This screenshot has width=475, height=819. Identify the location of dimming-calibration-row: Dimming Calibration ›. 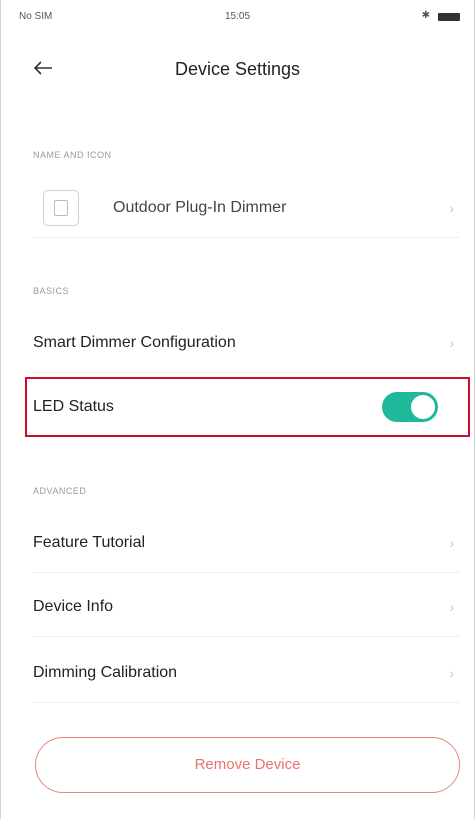
(246, 673).